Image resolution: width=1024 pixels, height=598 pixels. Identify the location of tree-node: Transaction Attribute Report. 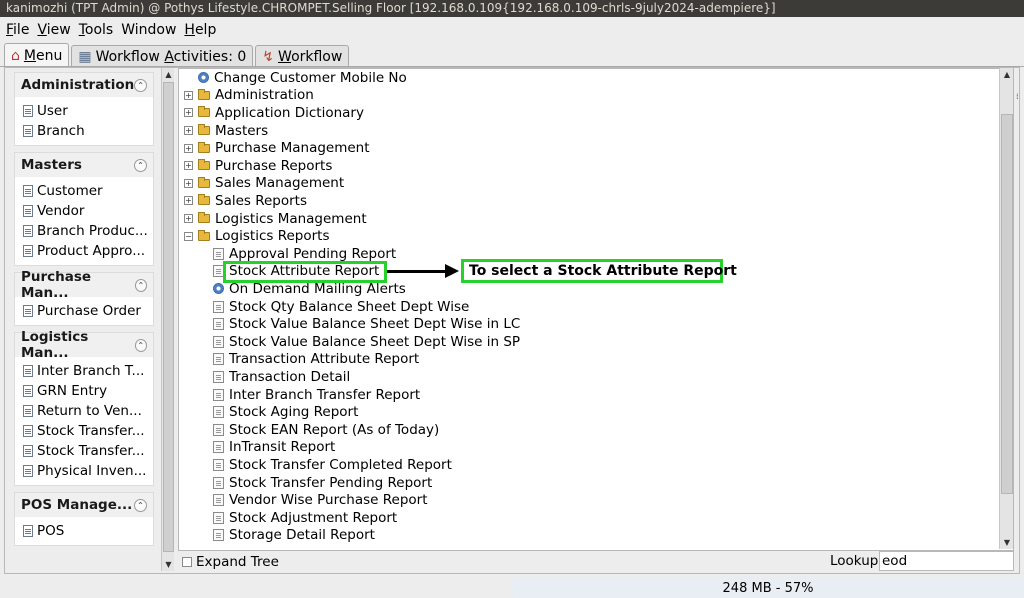
(316, 360).